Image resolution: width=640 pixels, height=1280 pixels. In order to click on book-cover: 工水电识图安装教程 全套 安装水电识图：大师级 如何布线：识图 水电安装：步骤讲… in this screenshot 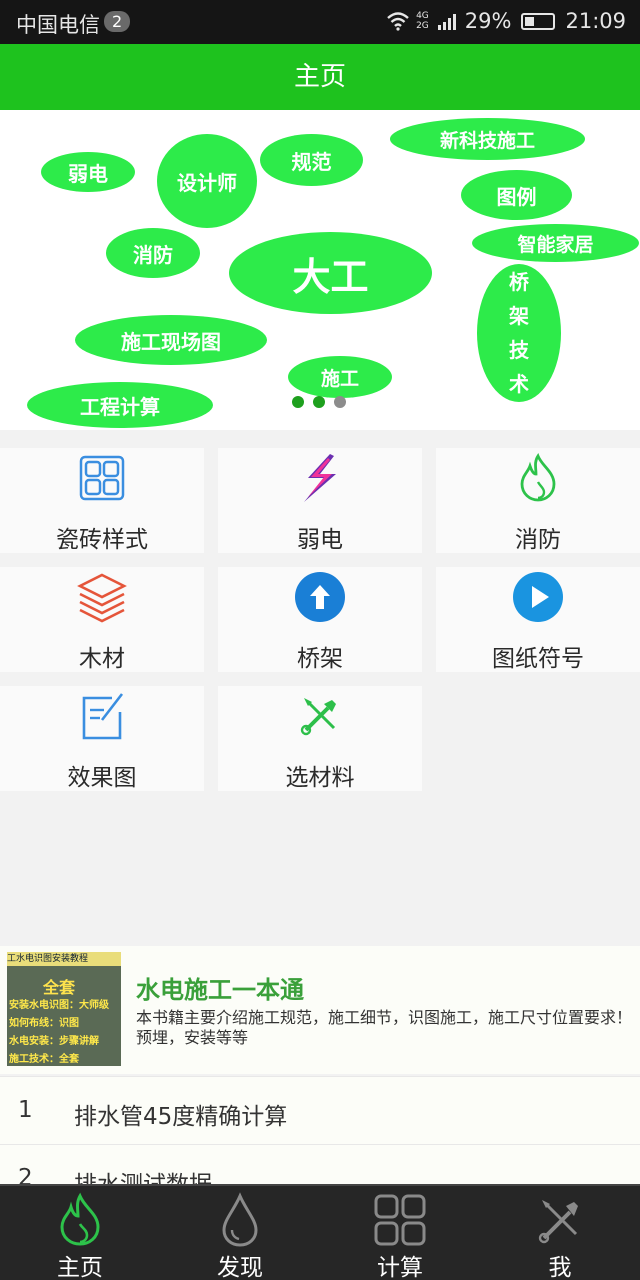, I will do `click(64, 1009)`.